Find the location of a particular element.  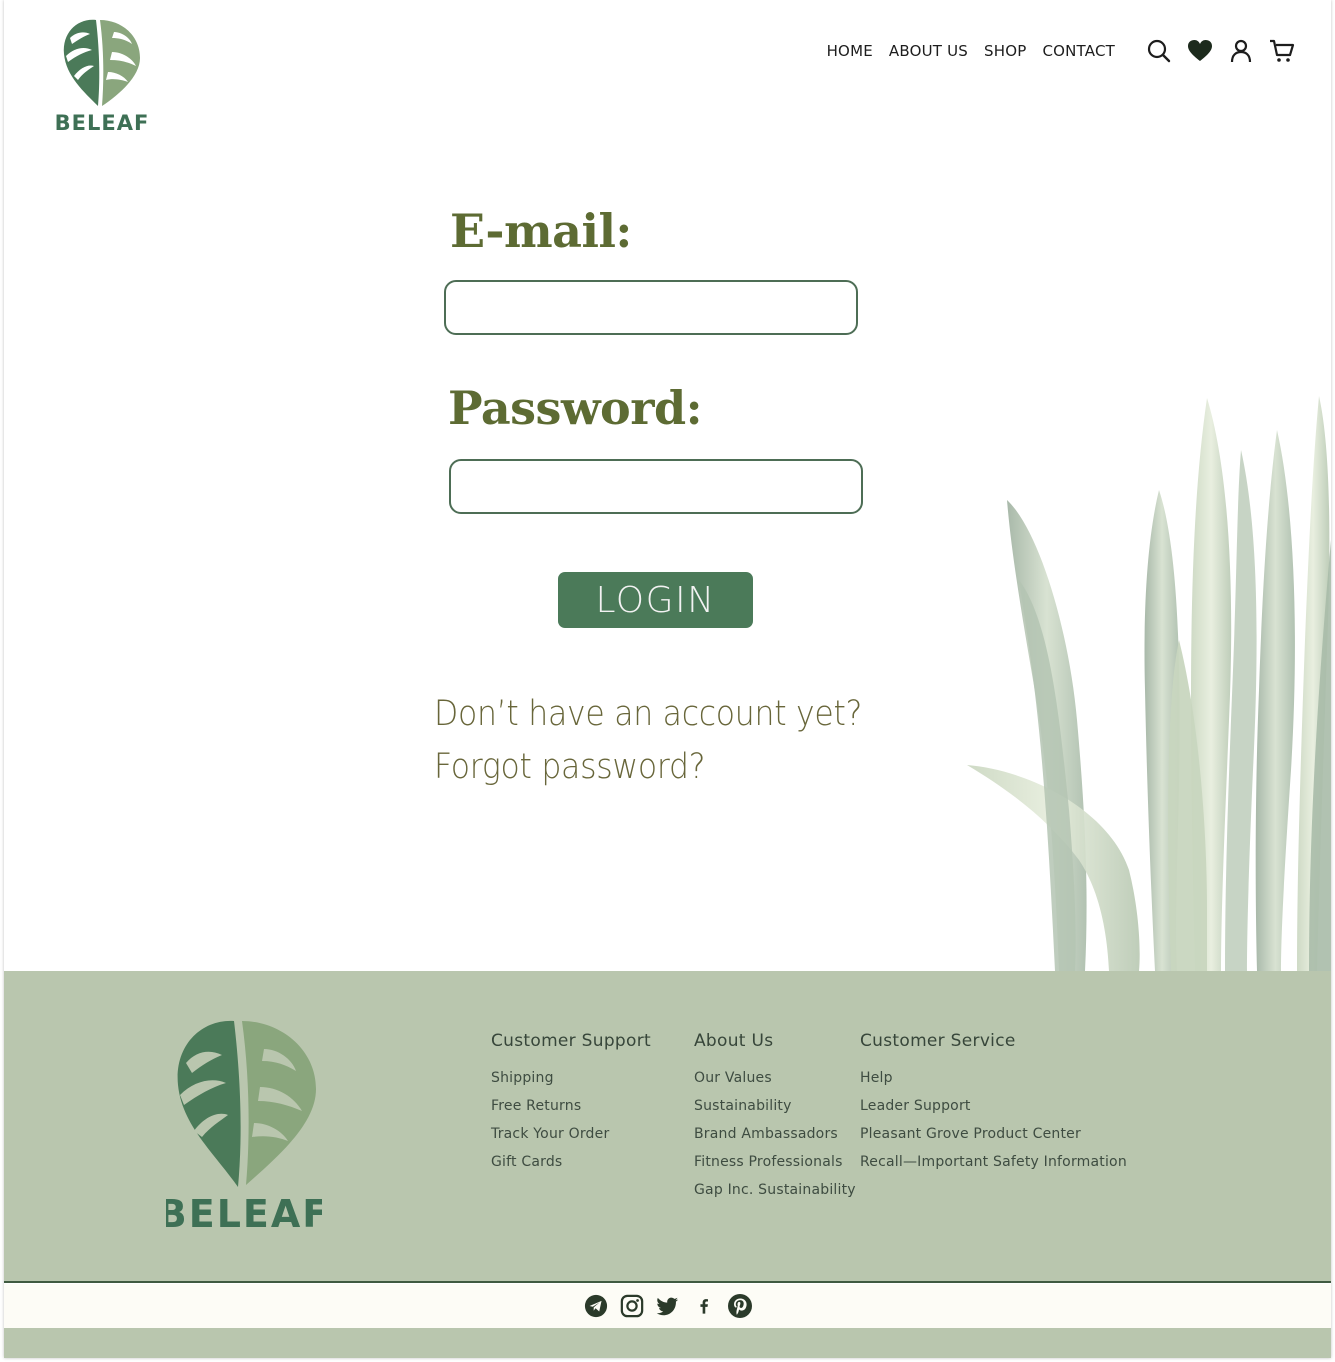

pinterest-icon is located at coordinates (740, 1306).